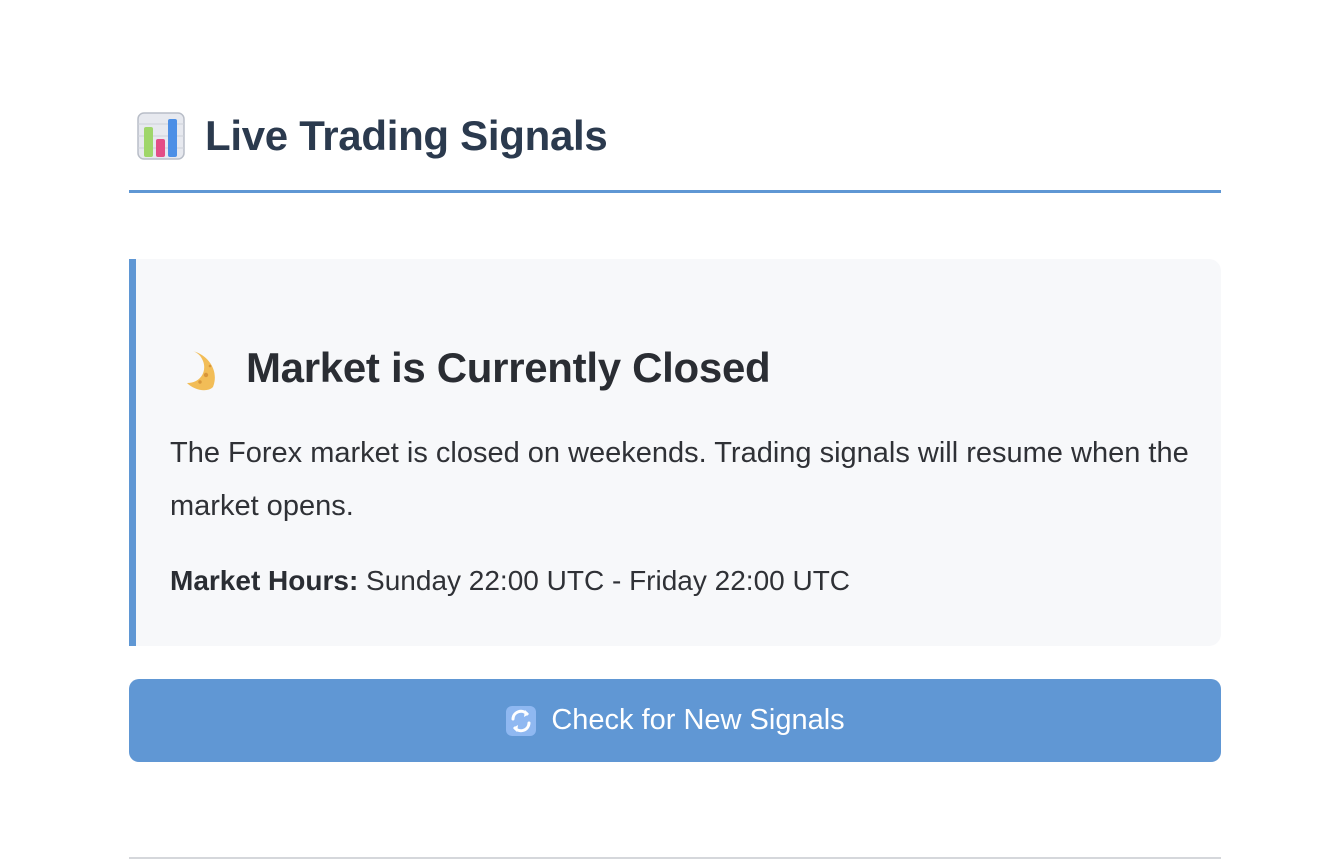 This screenshot has height=868, width=1320. I want to click on check-new-signals-label: Check for New Signals, so click(698, 720).